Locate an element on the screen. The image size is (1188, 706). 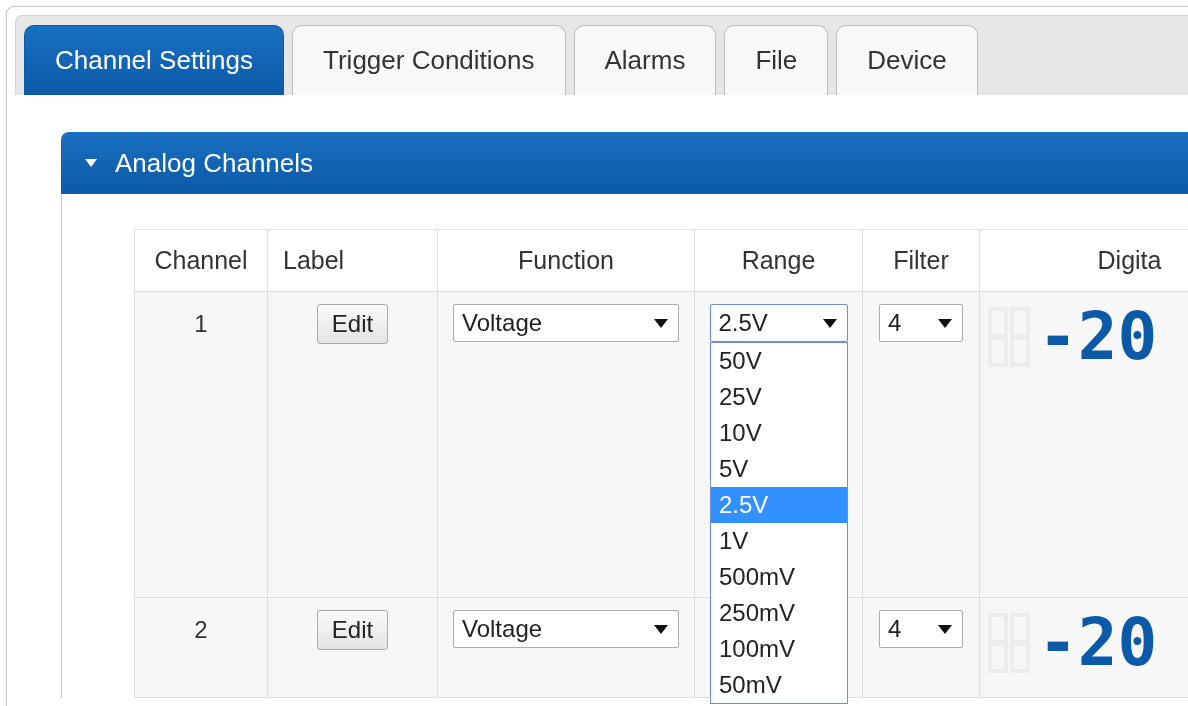
range-select: 2.5V is located at coordinates (778, 323).